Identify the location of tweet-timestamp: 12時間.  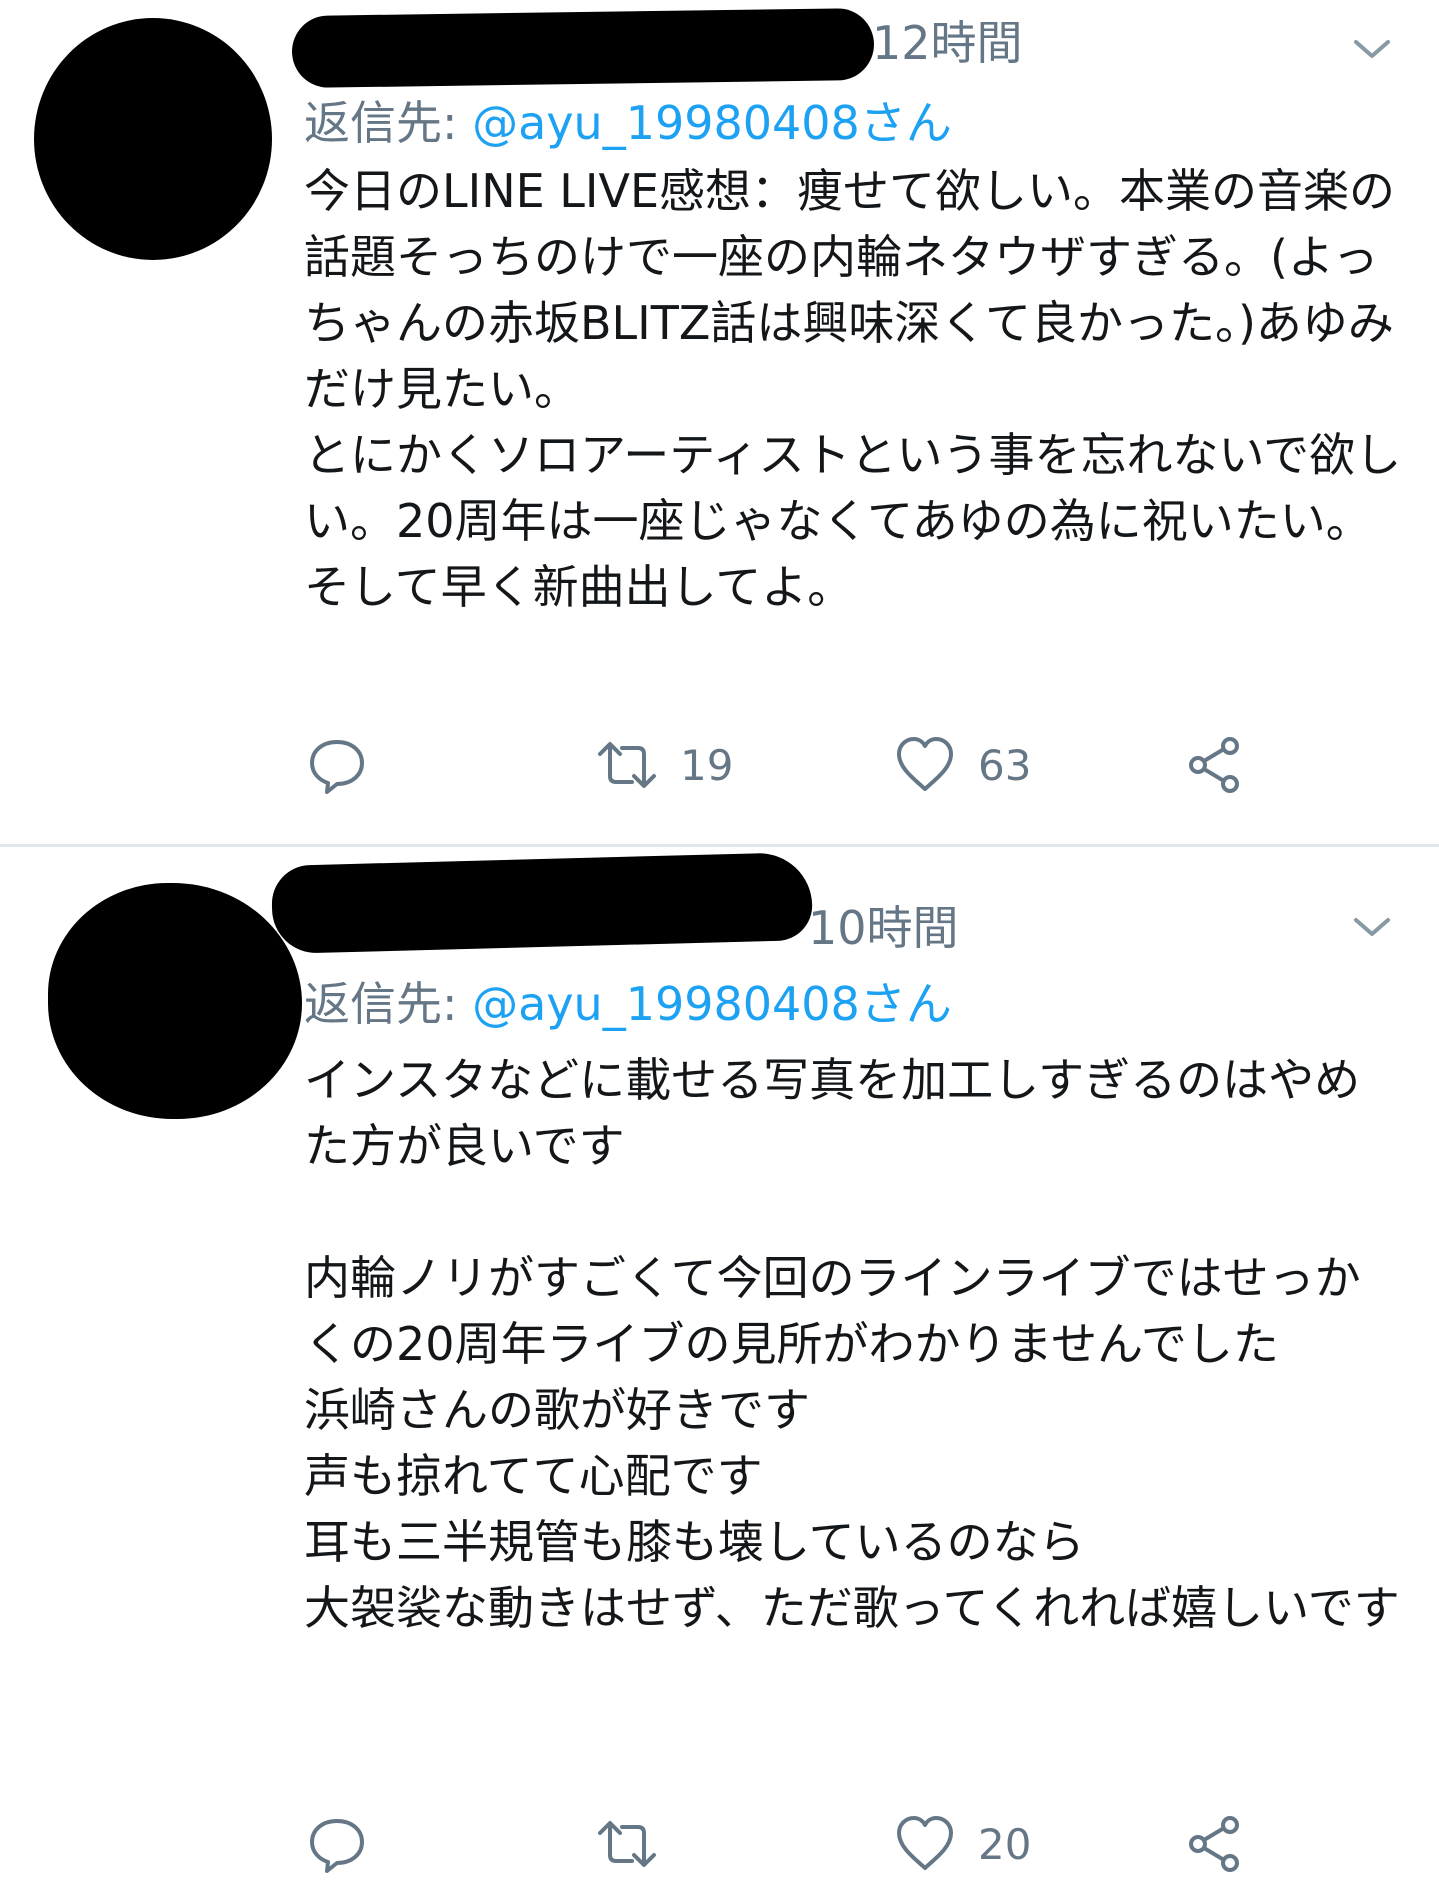
(947, 43).